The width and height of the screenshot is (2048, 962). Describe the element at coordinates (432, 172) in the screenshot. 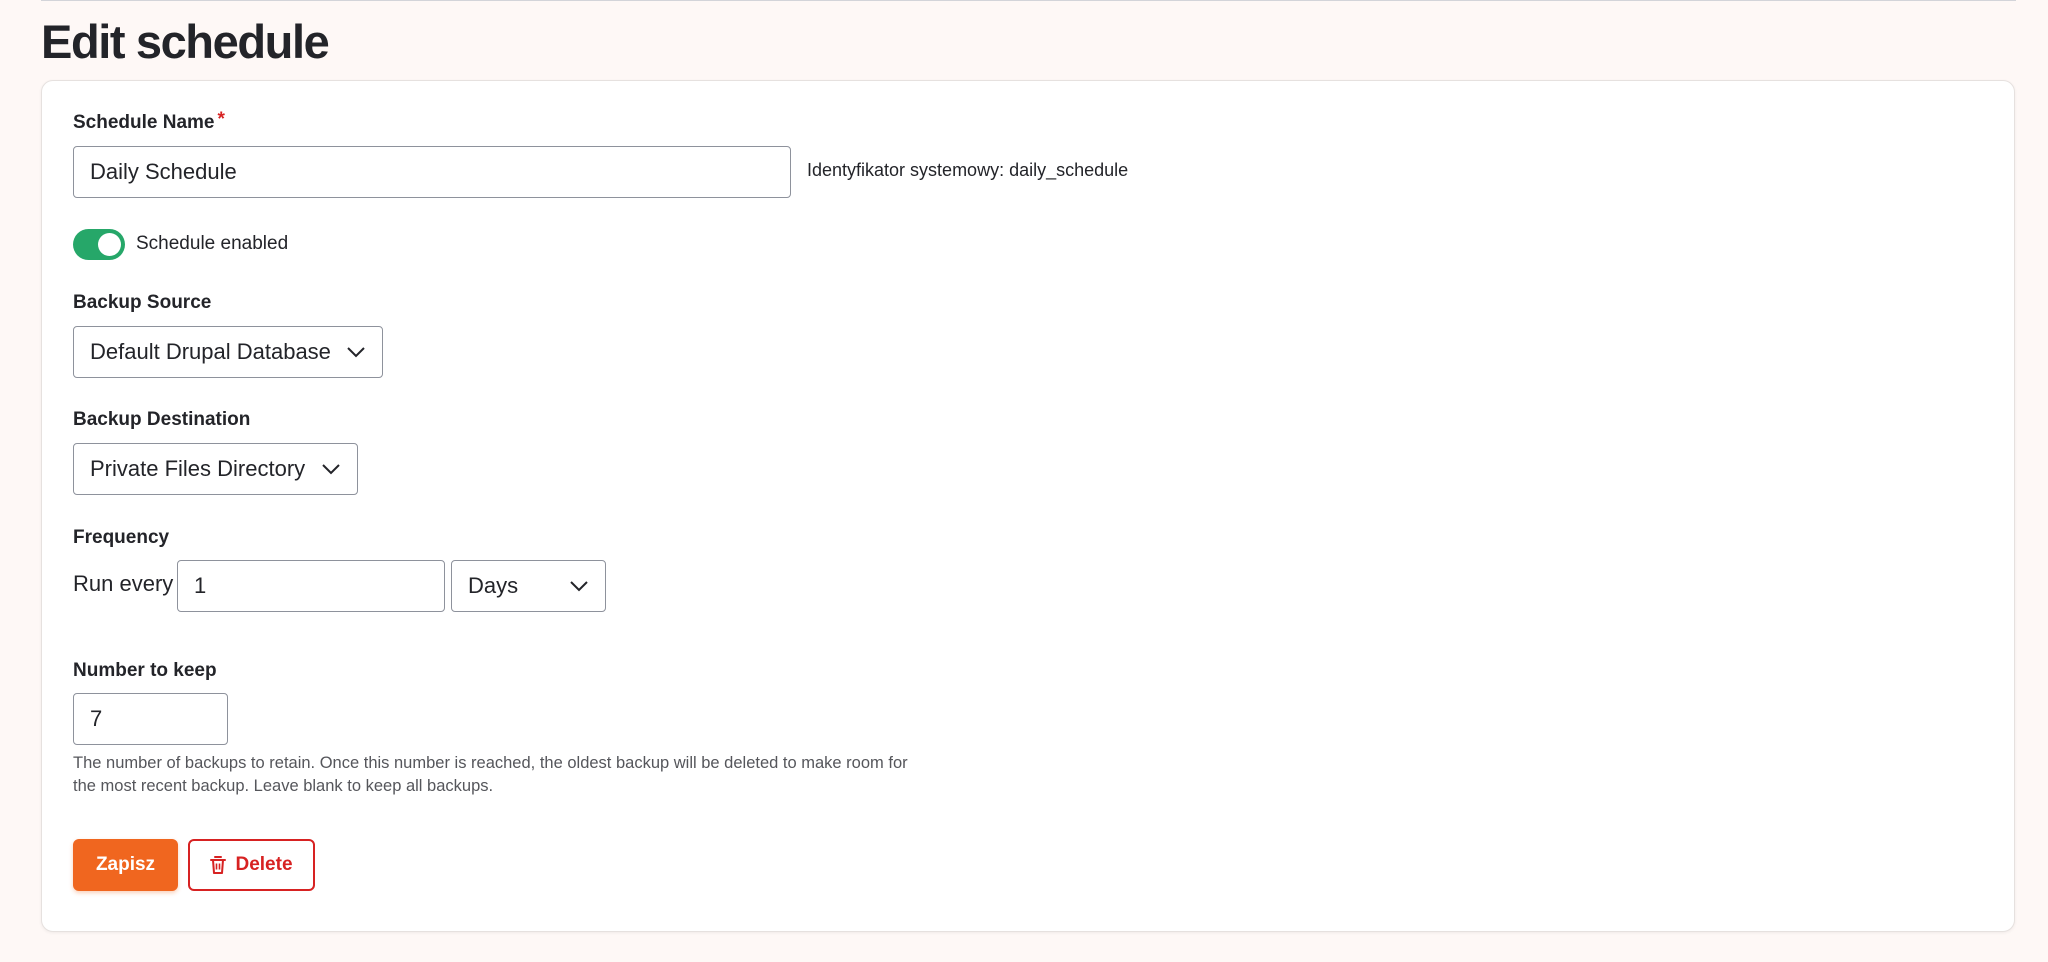

I see `schedule-name-input: Daily Schedule` at that location.